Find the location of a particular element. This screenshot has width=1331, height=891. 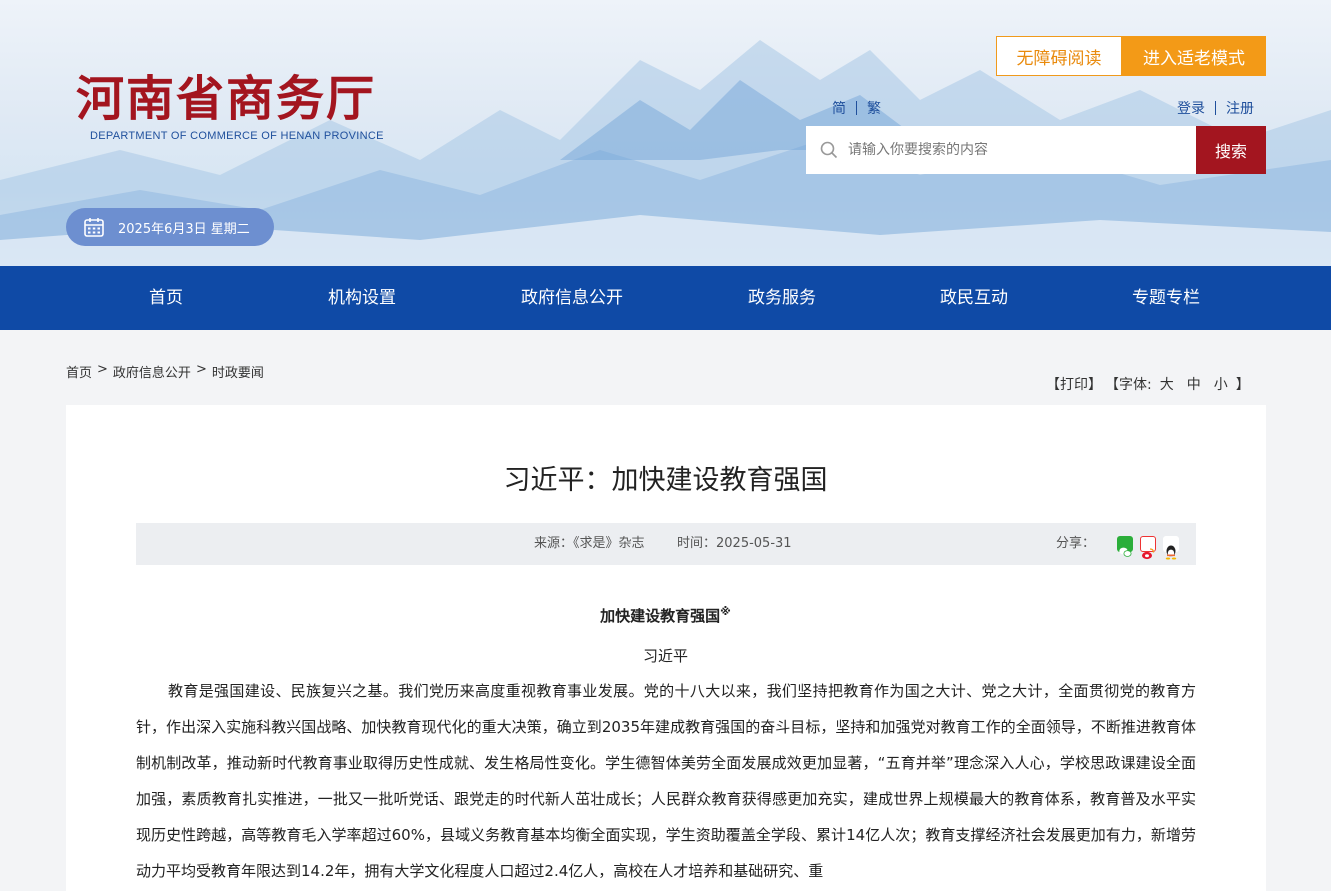

article-tools: 【打印】 【字体: 大 中 小 】 is located at coordinates (1148, 384).